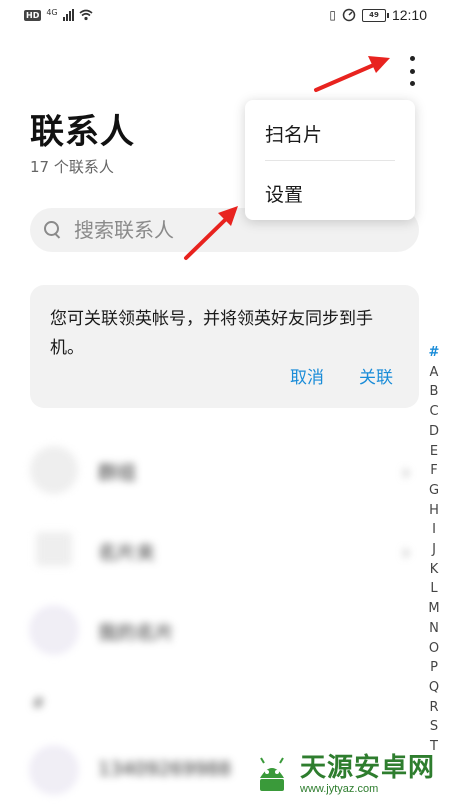  What do you see at coordinates (433, 471) in the screenshot?
I see `index-letter: F` at bounding box center [433, 471].